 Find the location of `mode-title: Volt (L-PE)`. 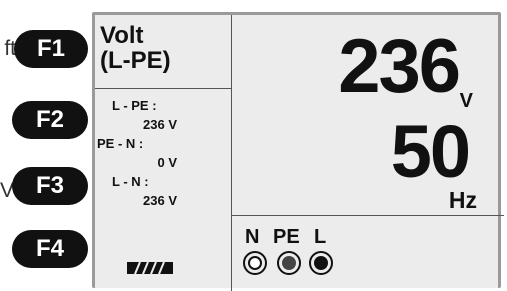

mode-title: Volt (L-PE) is located at coordinates (135, 48).